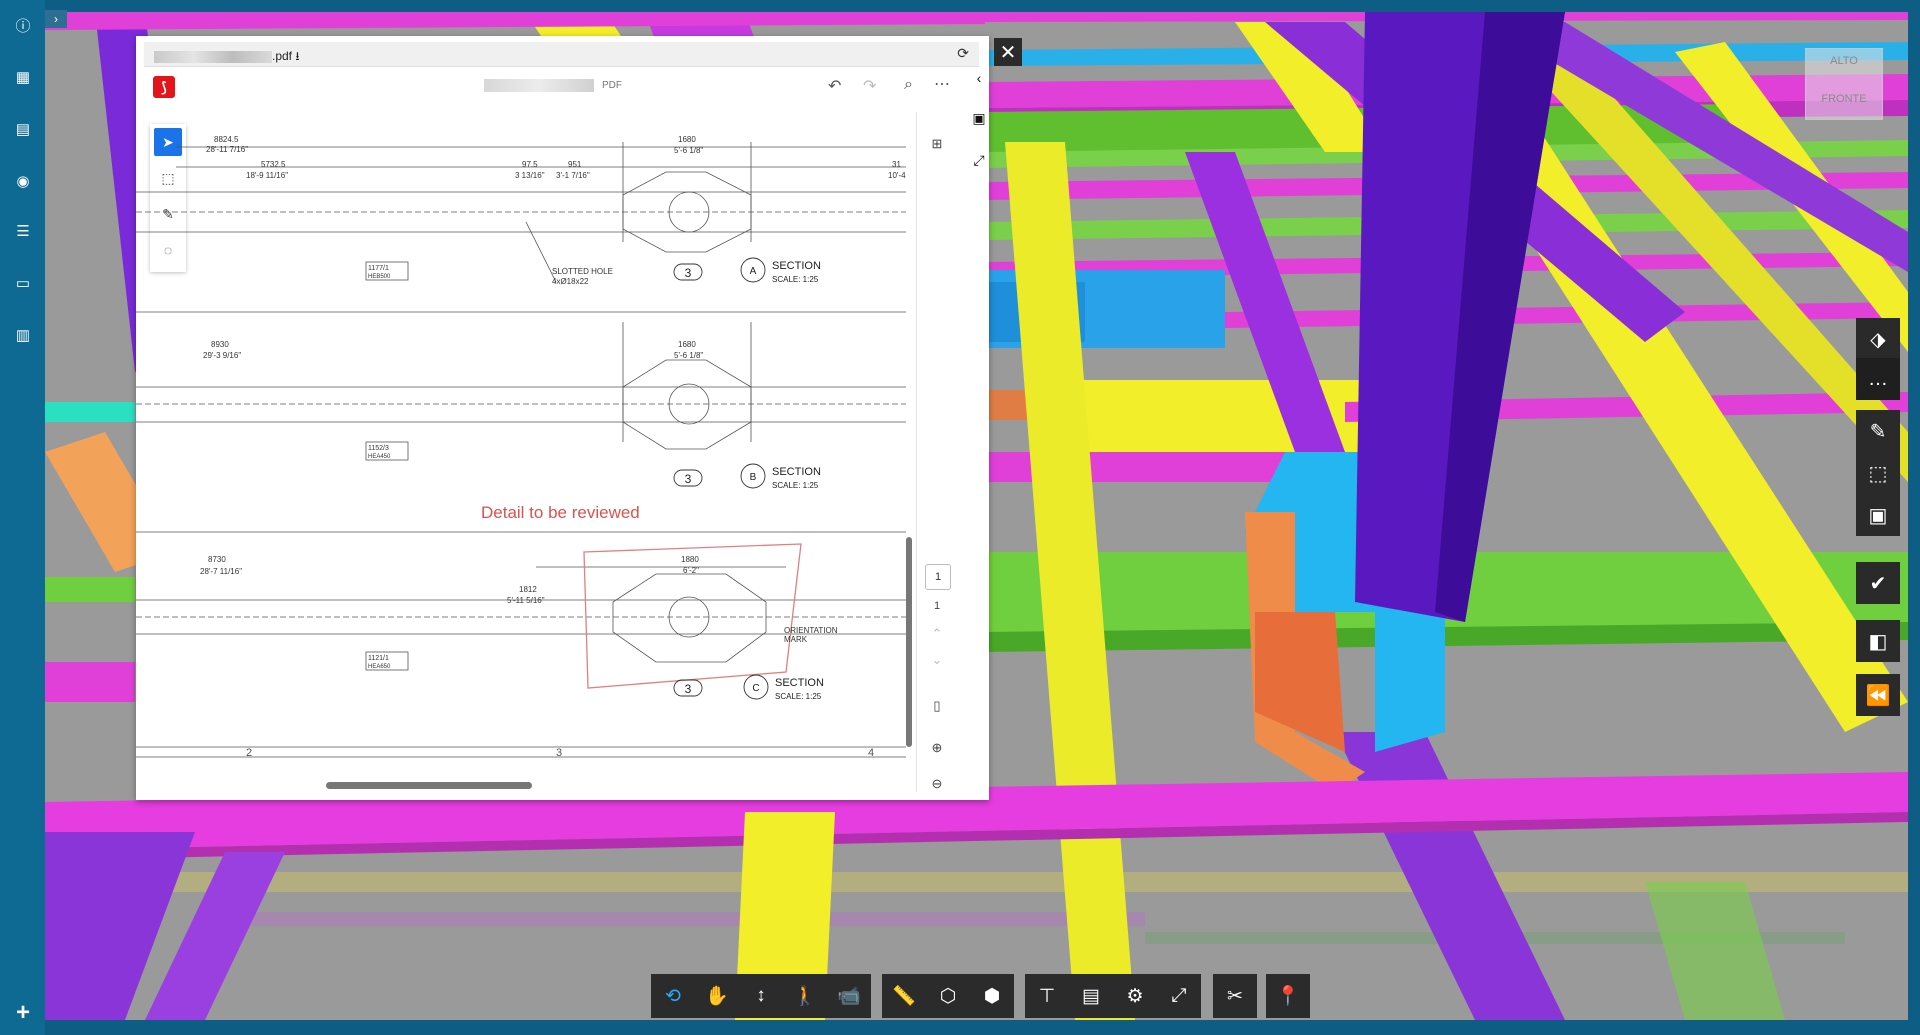  I want to click on tag-c: 1121/1, so click(378, 658).